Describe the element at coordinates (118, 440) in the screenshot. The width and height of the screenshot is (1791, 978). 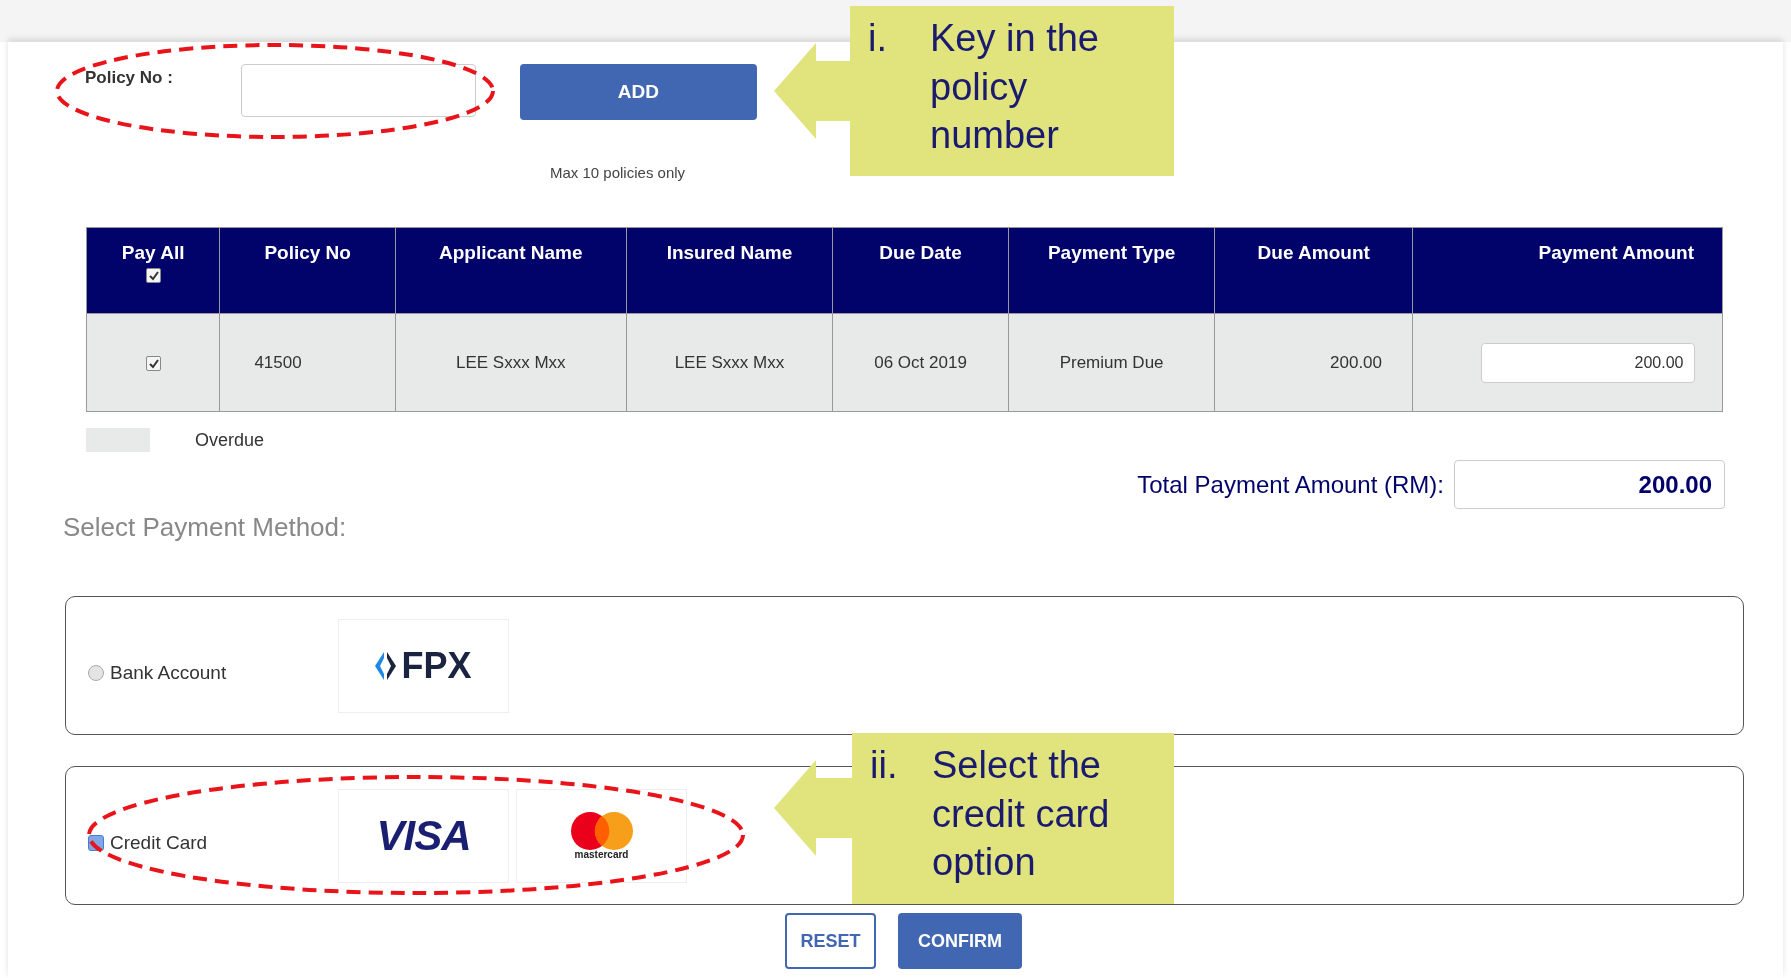
I see `legend-swatch` at that location.